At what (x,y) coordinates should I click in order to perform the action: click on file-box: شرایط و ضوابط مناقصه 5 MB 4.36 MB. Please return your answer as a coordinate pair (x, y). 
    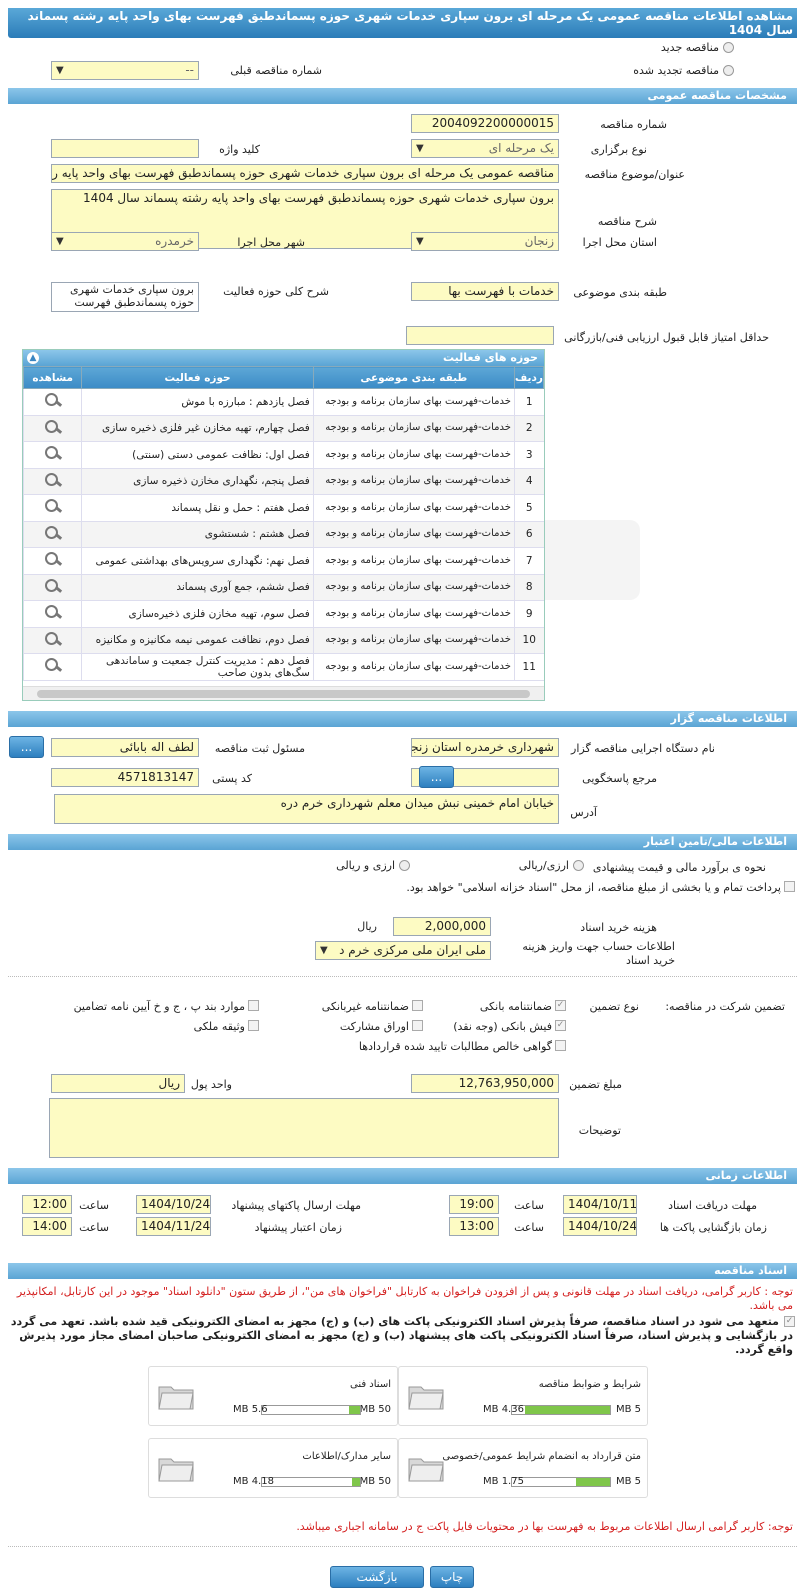
    Looking at the image, I should click on (523, 1396).